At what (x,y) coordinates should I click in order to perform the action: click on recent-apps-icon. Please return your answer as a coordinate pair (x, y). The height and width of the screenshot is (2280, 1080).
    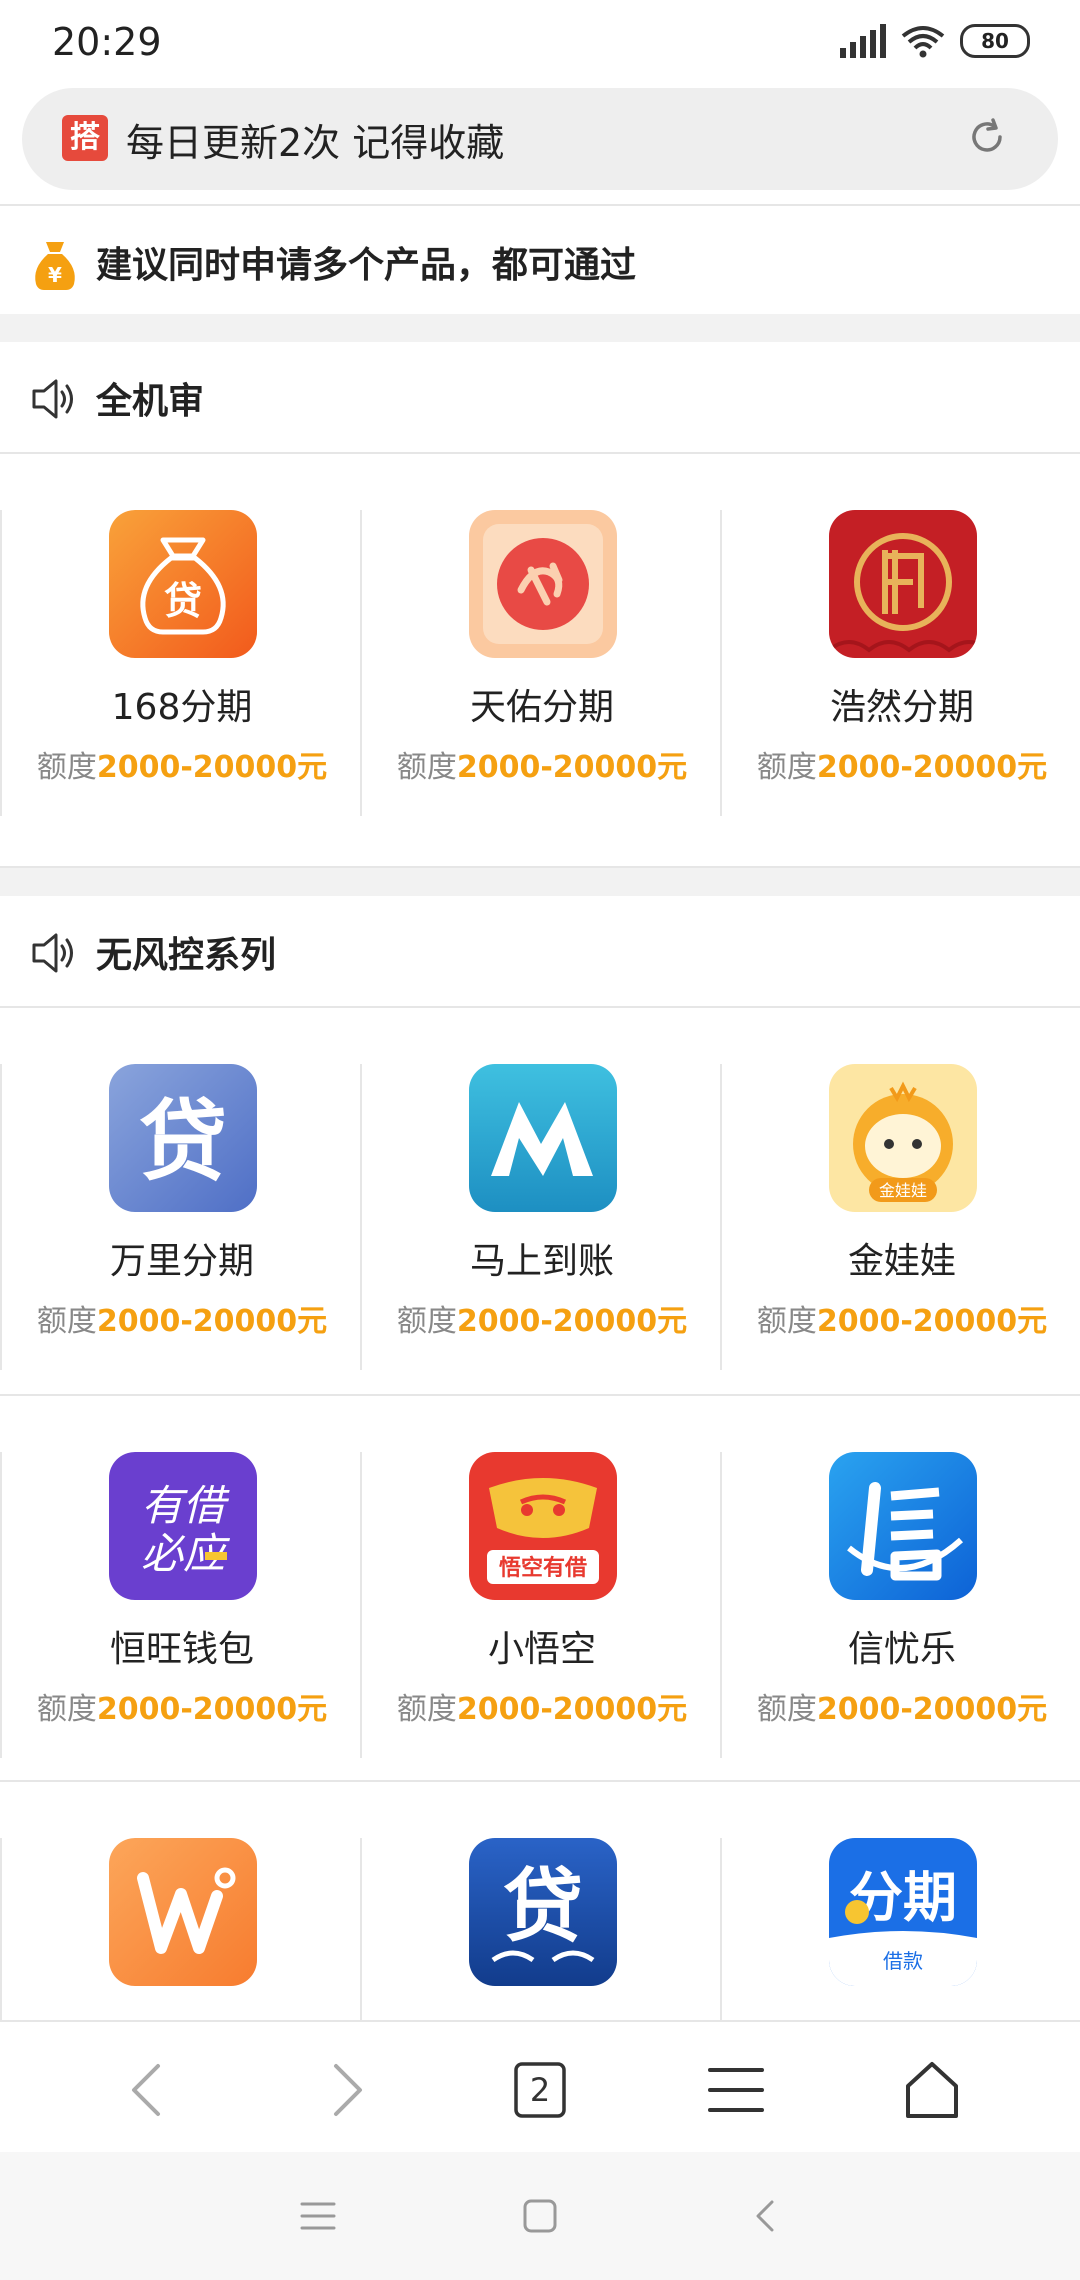
    Looking at the image, I should click on (318, 2216).